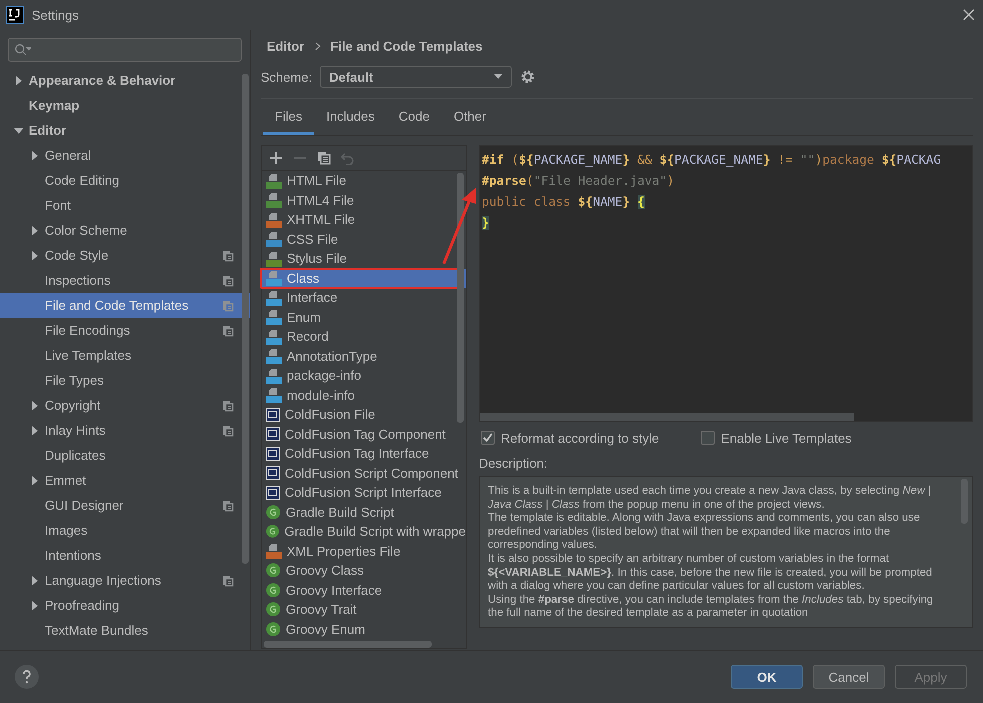 The image size is (983, 703). Describe the element at coordinates (364, 454) in the screenshot. I see `template-item: ColdFusion Tag Interface` at that location.